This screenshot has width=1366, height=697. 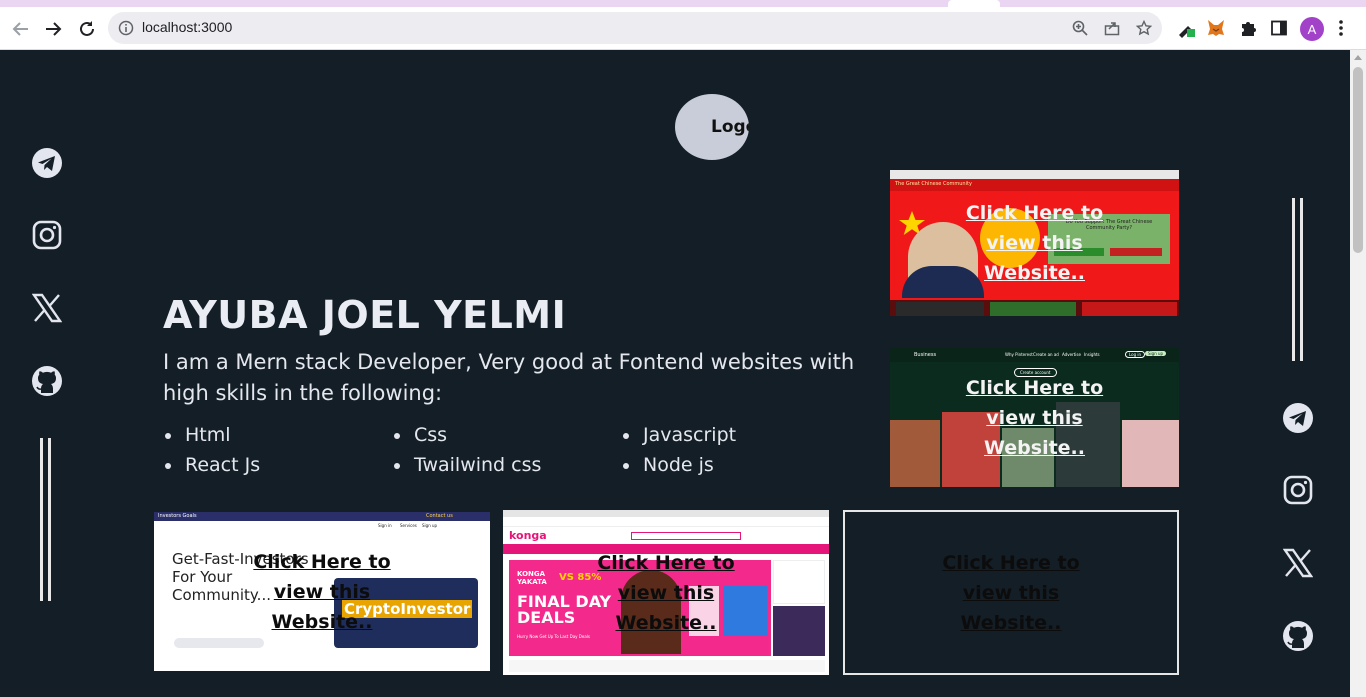 I want to click on skill-item: Twailwind css, so click(x=467, y=465).